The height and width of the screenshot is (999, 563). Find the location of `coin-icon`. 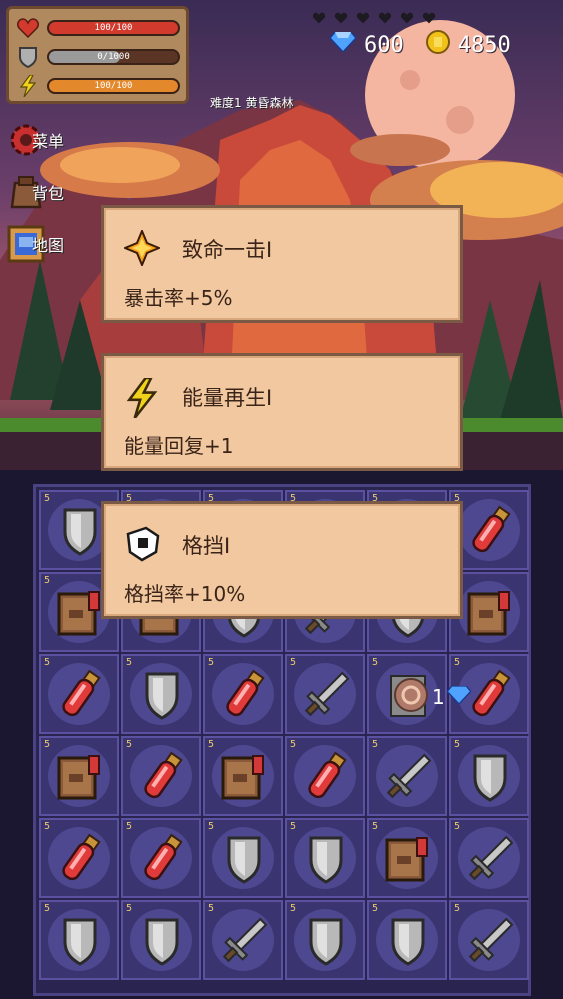

coin-icon is located at coordinates (437, 45).